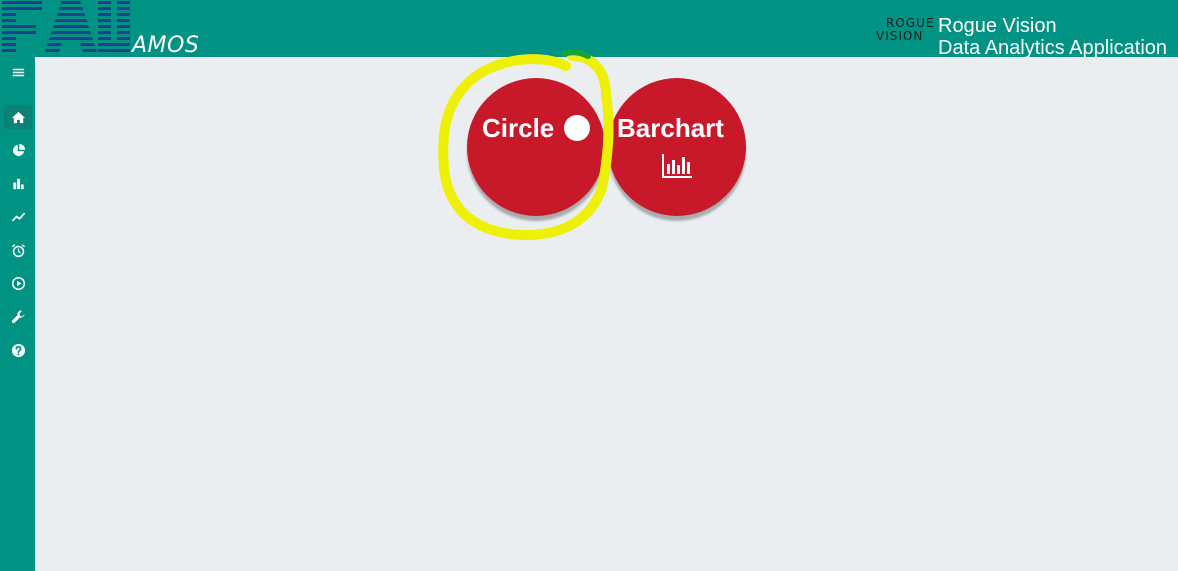 The width and height of the screenshot is (1178, 571). I want to click on wrench-icon, so click(18, 316).